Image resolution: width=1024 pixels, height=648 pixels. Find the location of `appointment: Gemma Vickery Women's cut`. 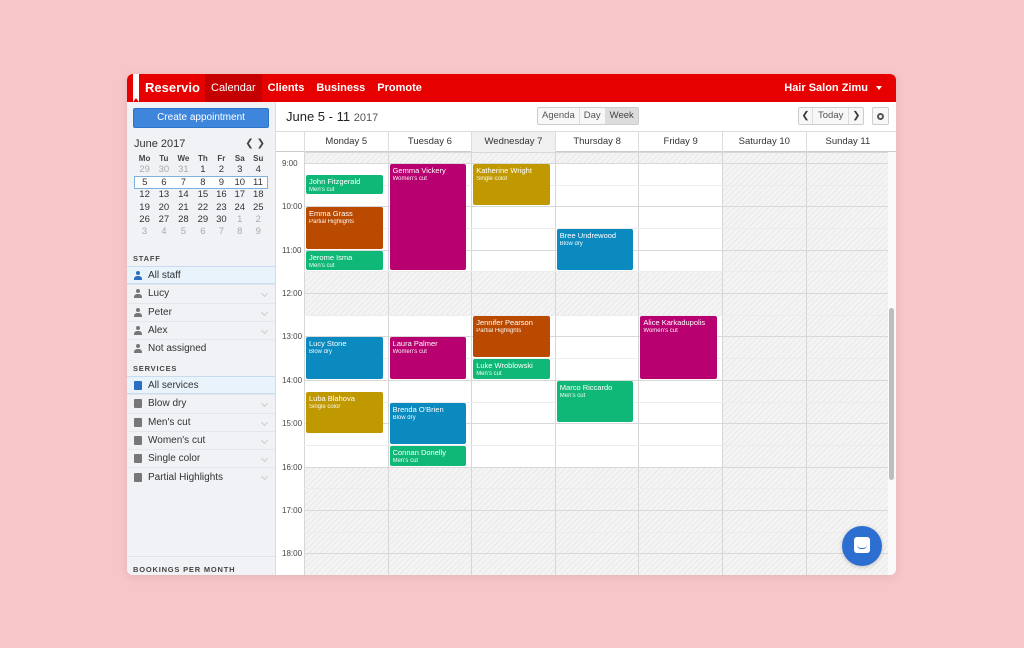

appointment: Gemma Vickery Women's cut is located at coordinates (428, 217).